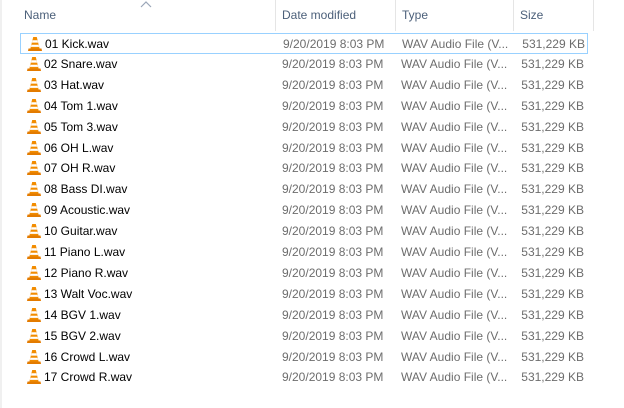 Image resolution: width=624 pixels, height=408 pixels. What do you see at coordinates (87, 210) in the screenshot?
I see `file-name: 09 Acoustic.wav` at bounding box center [87, 210].